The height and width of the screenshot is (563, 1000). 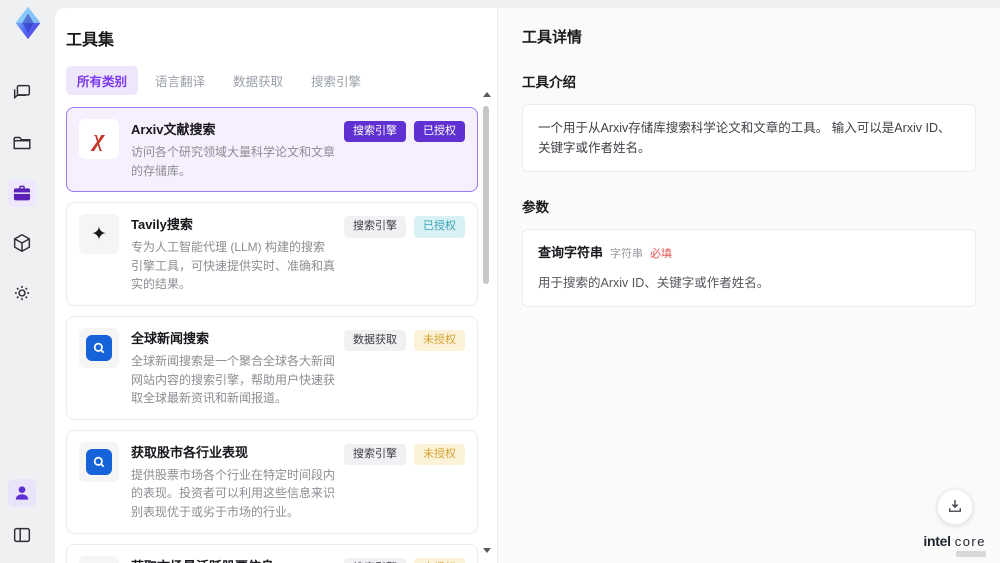 What do you see at coordinates (258, 80) in the screenshot?
I see `tab-data-fetch: 数据获取` at bounding box center [258, 80].